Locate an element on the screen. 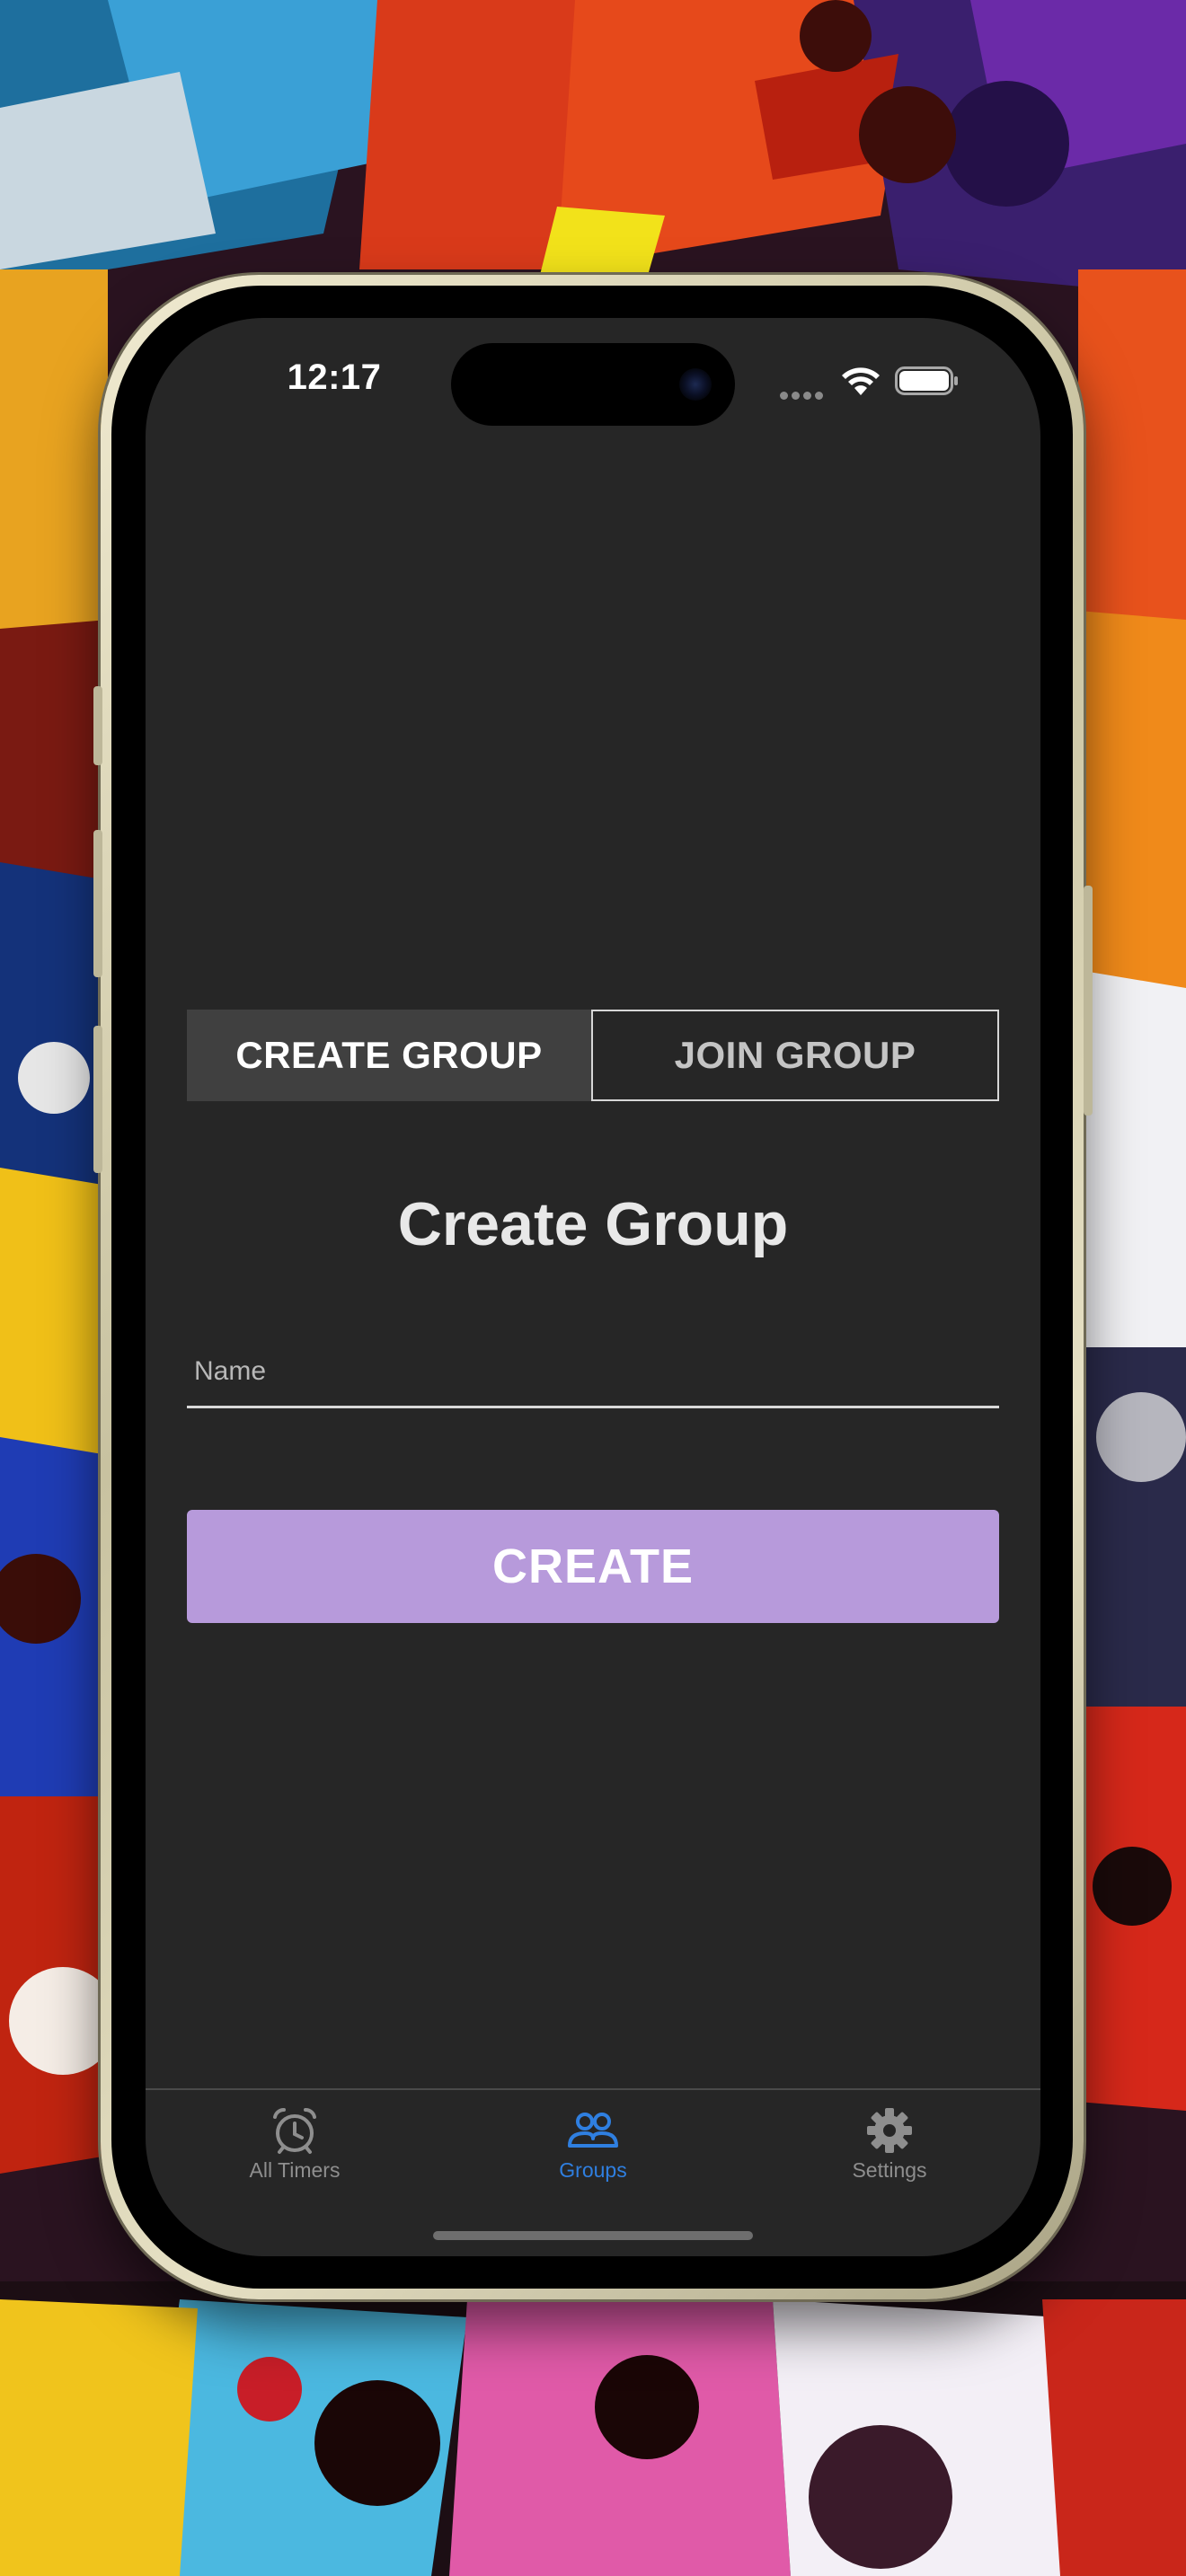  cellular-signal-icon is located at coordinates (805, 394).